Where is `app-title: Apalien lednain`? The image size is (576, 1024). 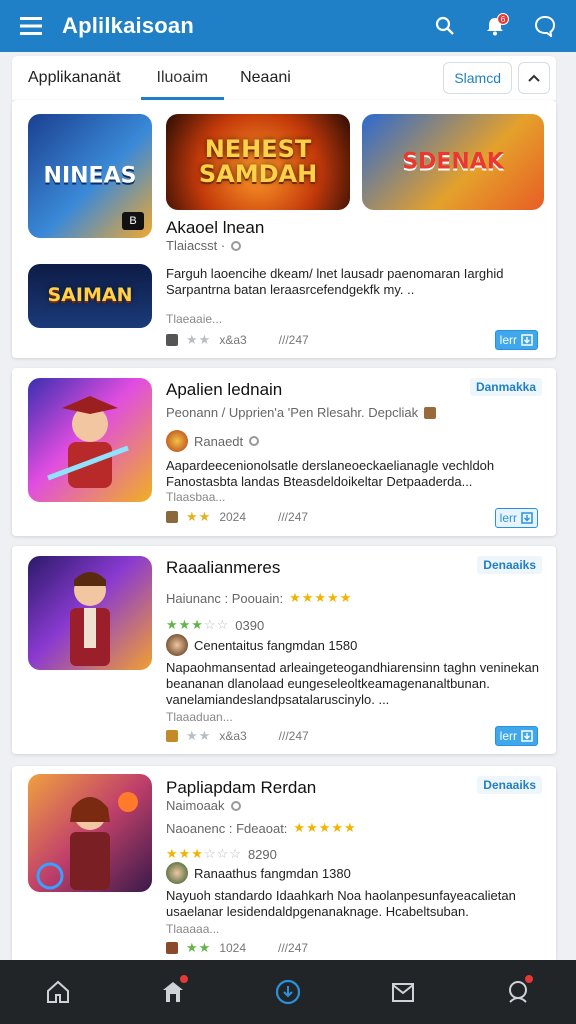
app-title: Apalien lednain is located at coordinates (224, 390).